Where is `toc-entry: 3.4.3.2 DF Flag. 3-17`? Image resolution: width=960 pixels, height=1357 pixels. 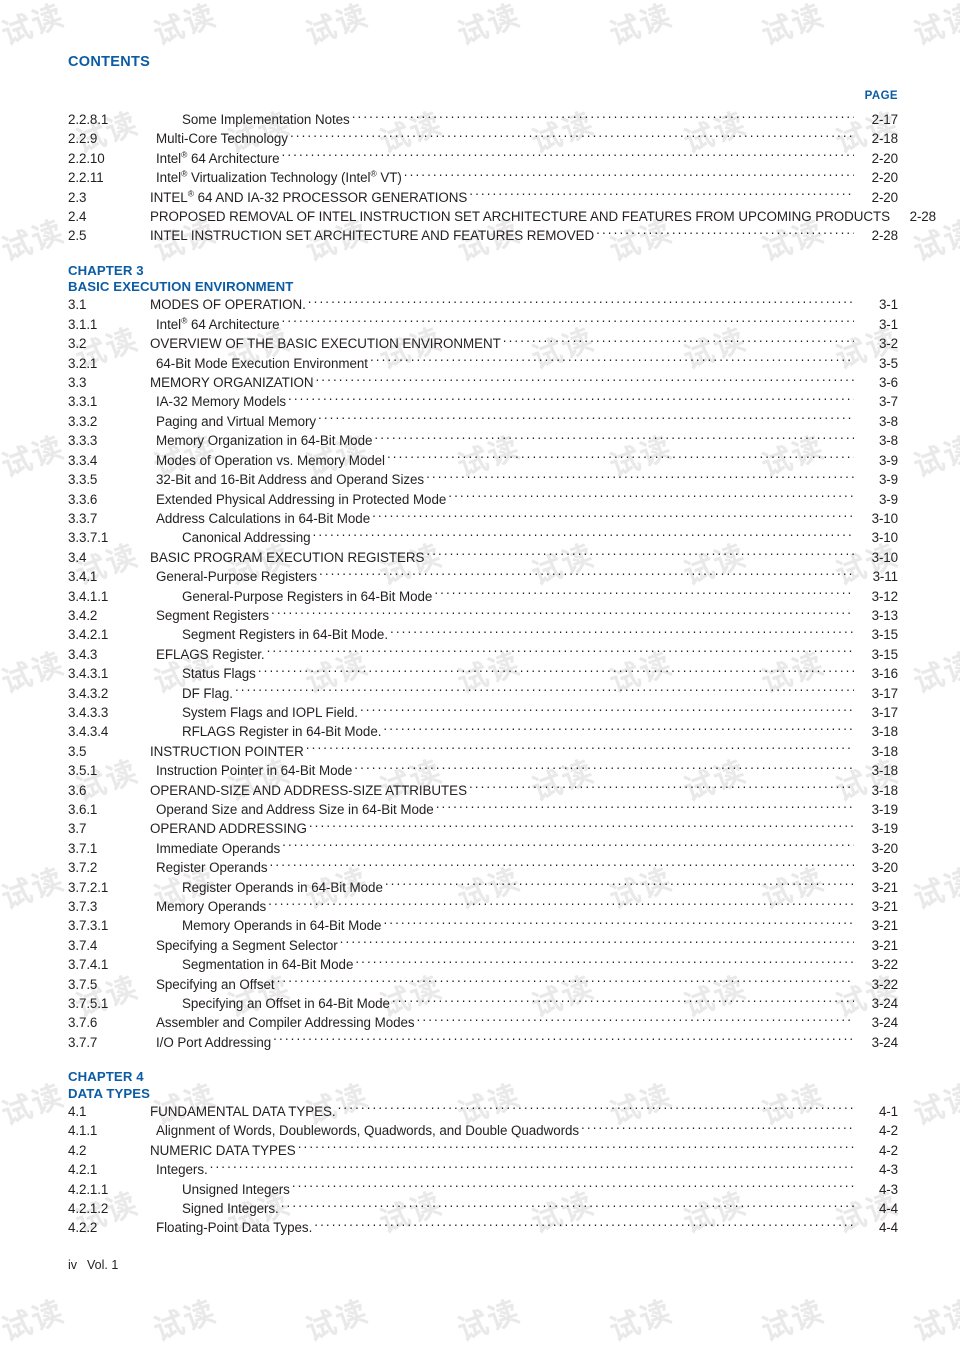 toc-entry: 3.4.3.2 DF Flag. 3-17 is located at coordinates (483, 693).